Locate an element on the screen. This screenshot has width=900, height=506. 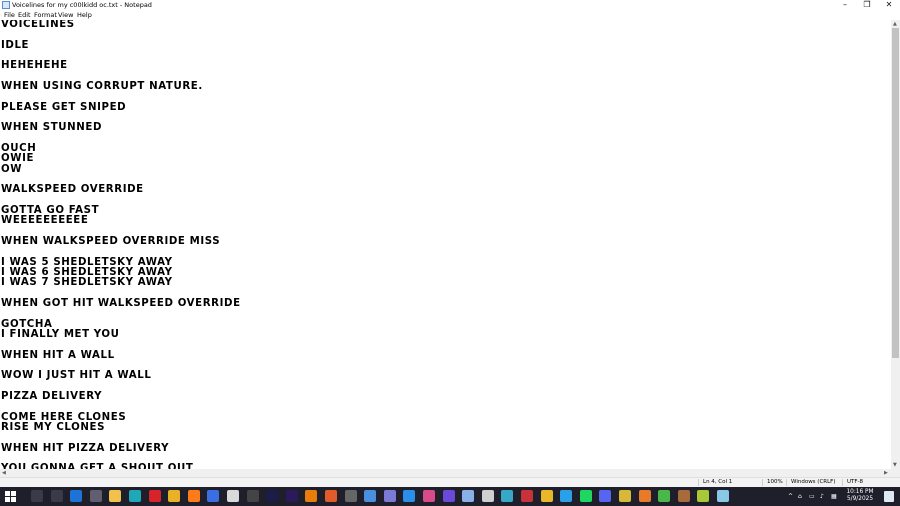
file-explorer-icon is located at coordinates (115, 496).